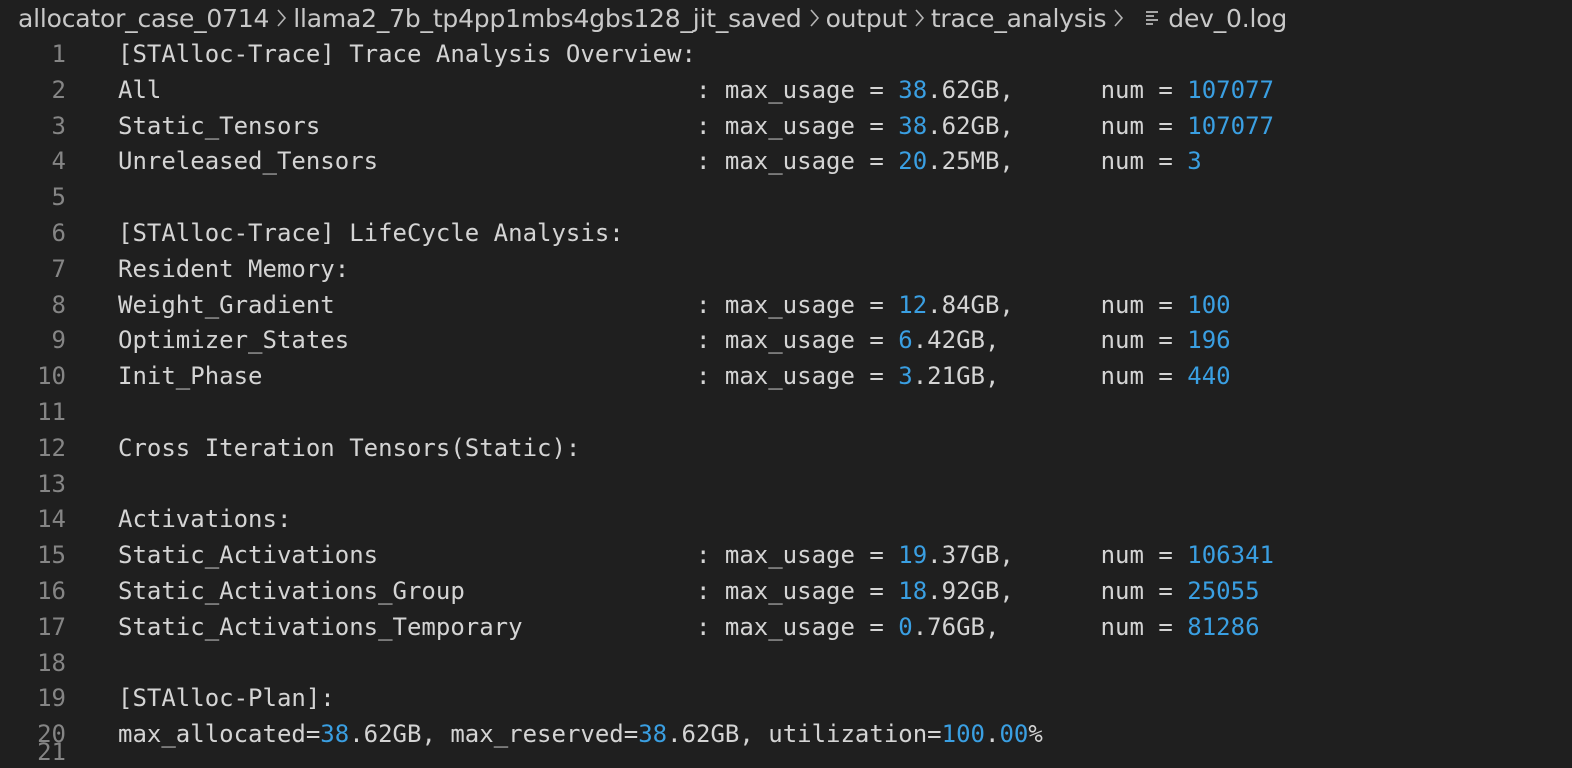 The image size is (1572, 768). Describe the element at coordinates (1223, 590) in the screenshot. I see `number-token: 25055` at that location.